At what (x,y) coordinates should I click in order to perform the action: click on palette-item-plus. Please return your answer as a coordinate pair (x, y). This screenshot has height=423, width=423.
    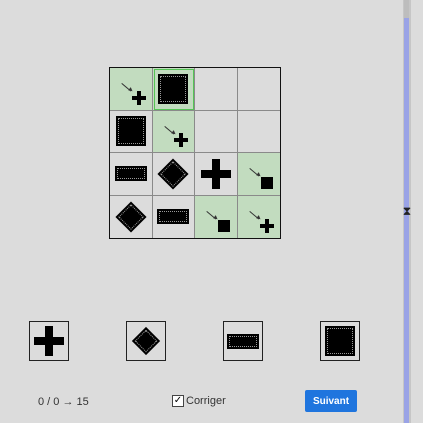
    Looking at the image, I should click on (49, 341).